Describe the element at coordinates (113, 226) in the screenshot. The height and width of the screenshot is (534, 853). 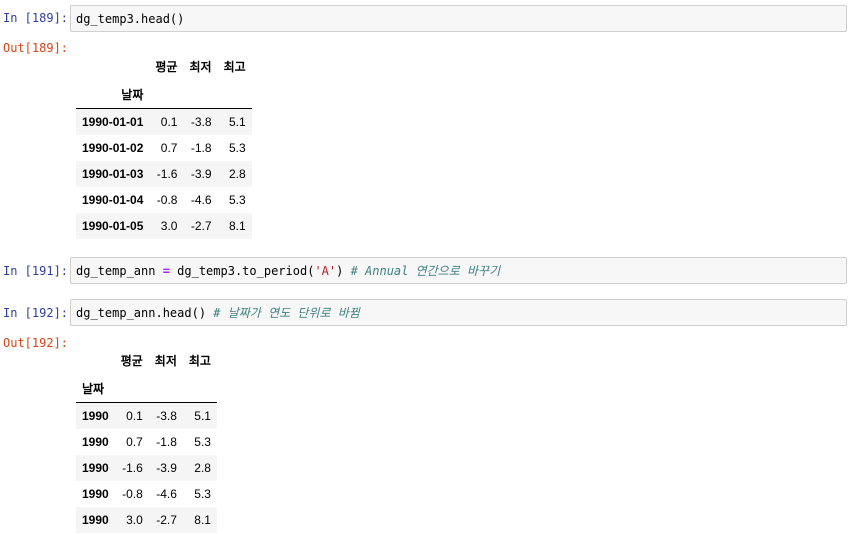
I see `row-index: 1990-01-05` at that location.